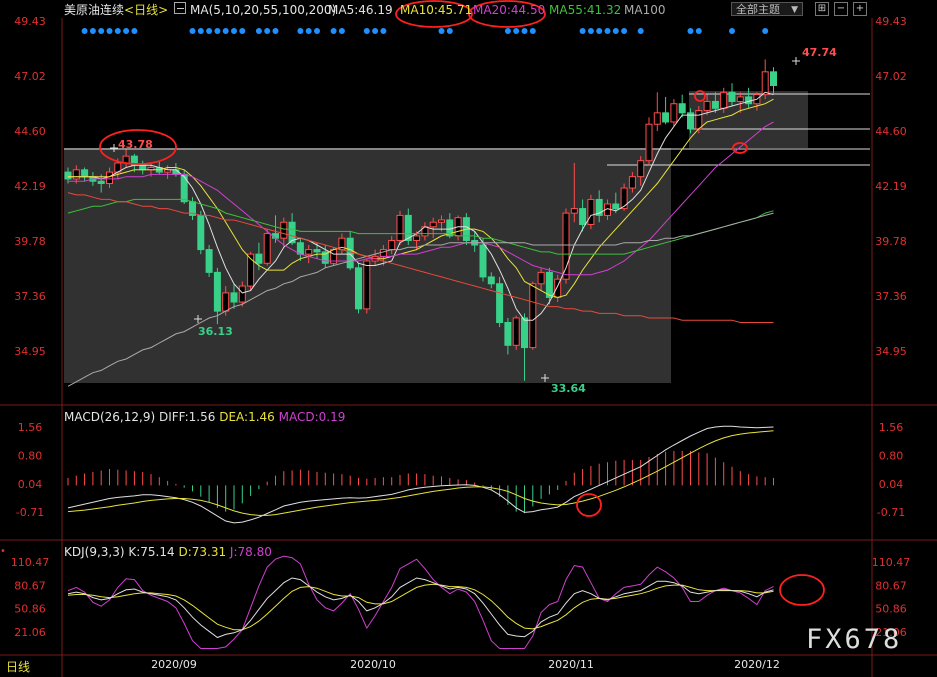  What do you see at coordinates (30, 512) in the screenshot?
I see `macd-tick-left: -0.71` at bounding box center [30, 512].